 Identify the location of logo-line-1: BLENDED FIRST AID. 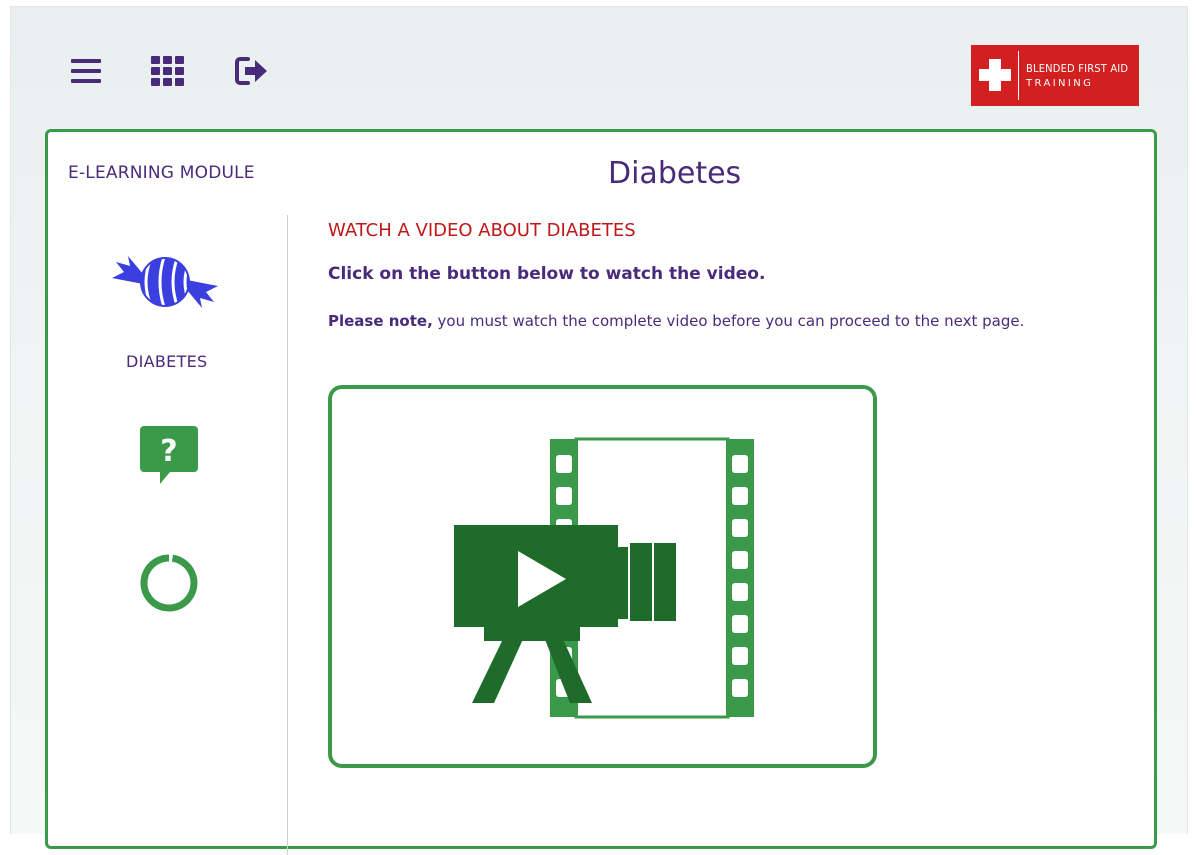
(1077, 68).